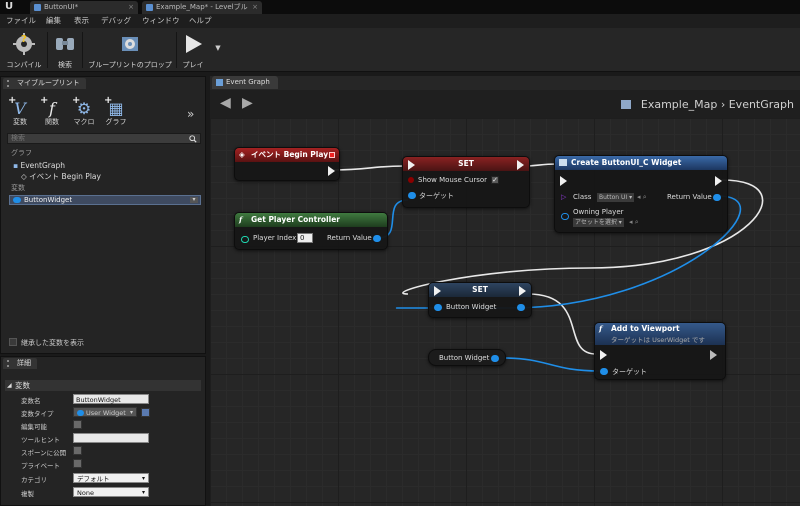  I want to click on variable-type-combo: User Widget ▾, so click(105, 412).